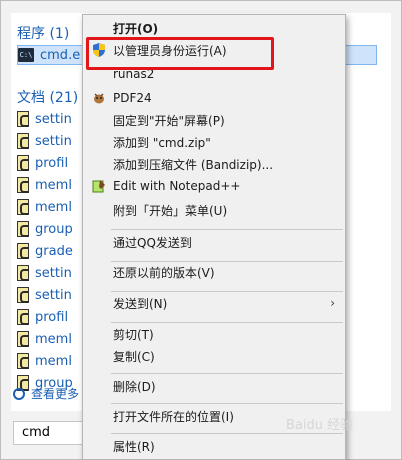  I want to click on menu-item-pin-to-start-screen: 固定到"开始"屏幕(P), so click(214, 120).